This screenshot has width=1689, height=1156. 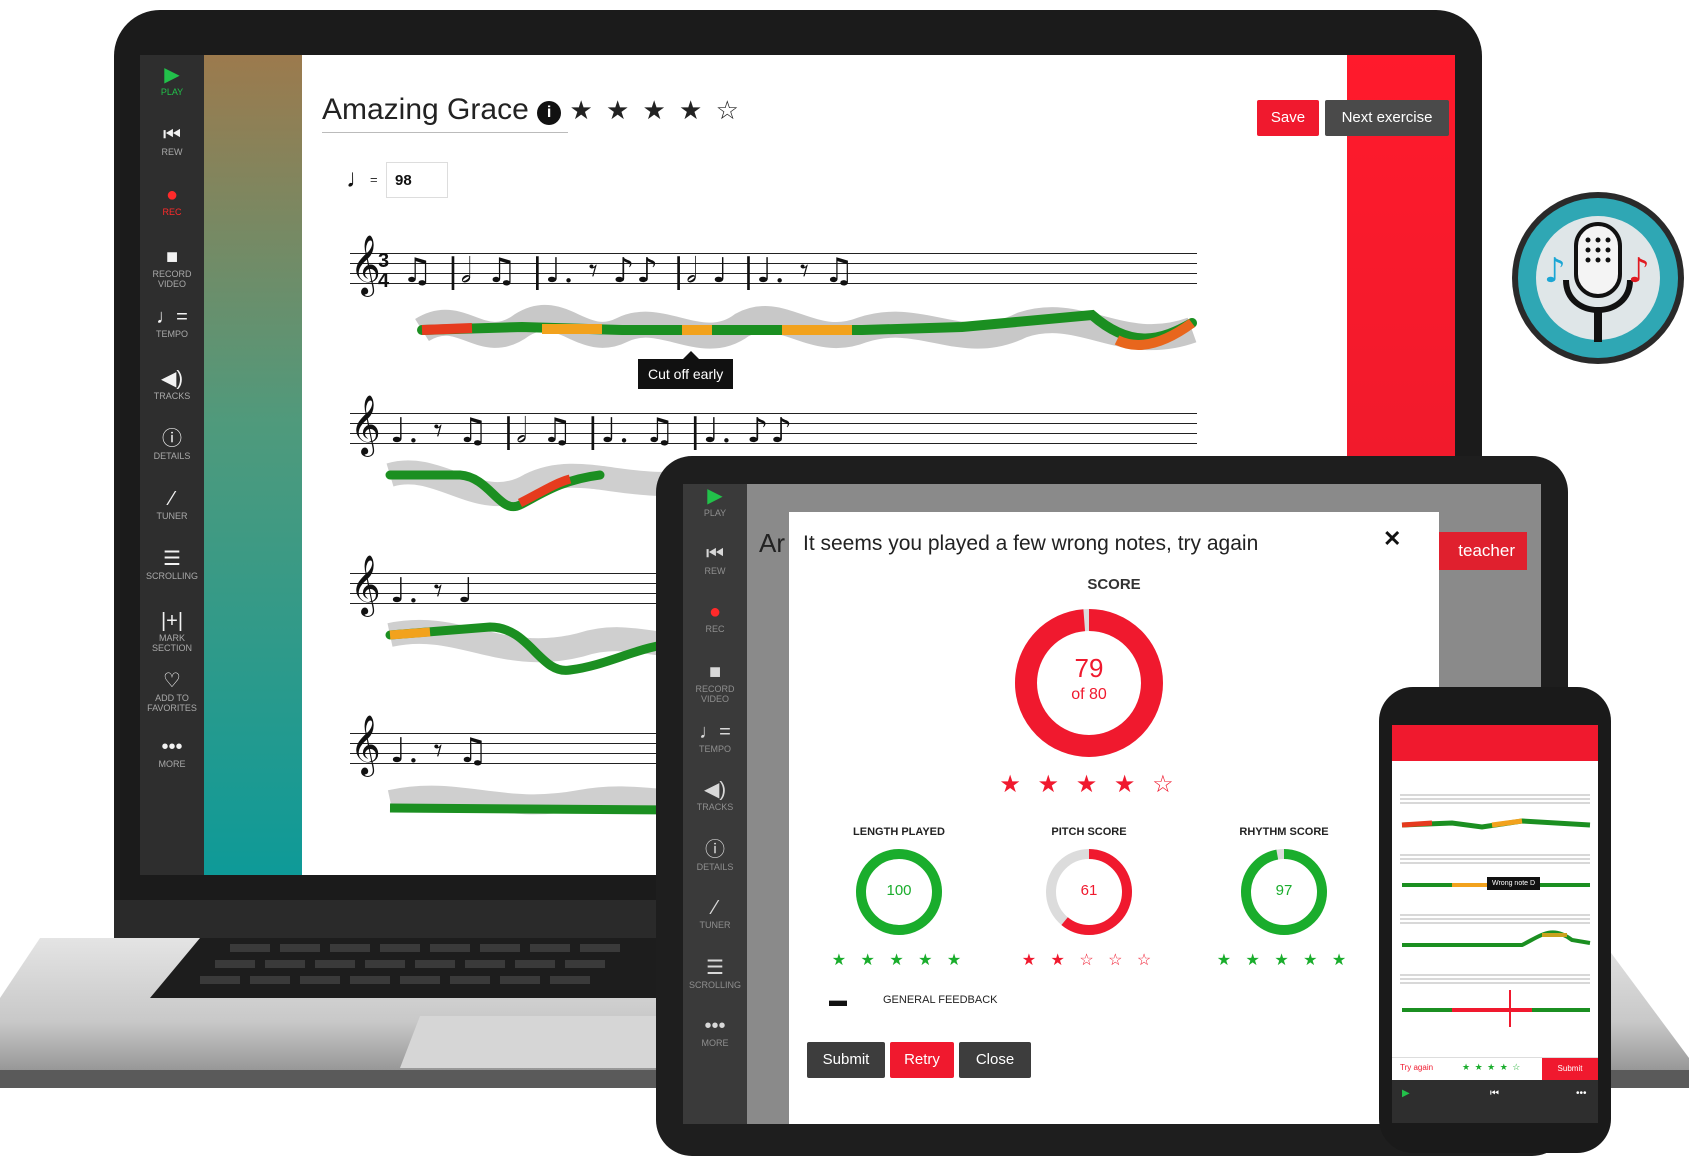 What do you see at coordinates (532, 110) in the screenshot?
I see `piece-title: Amazing Grace i ★ ★ ★ ★ ☆` at bounding box center [532, 110].